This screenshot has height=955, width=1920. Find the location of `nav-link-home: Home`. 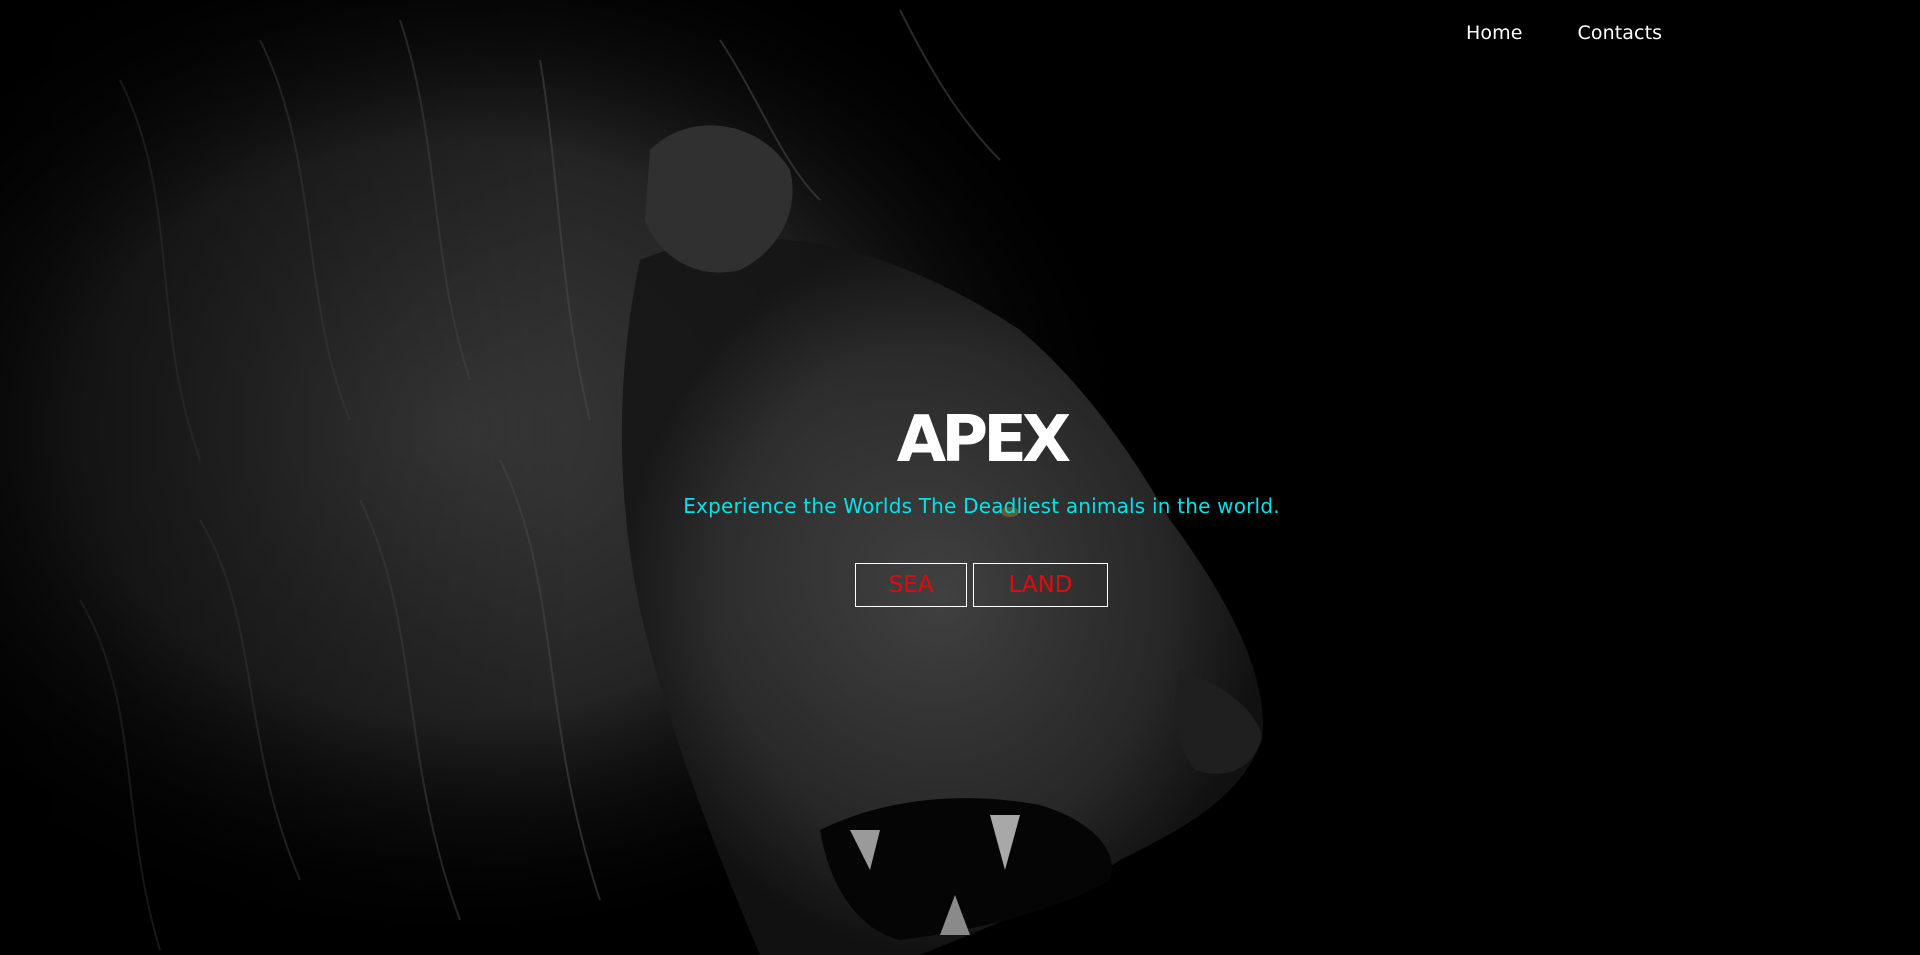

nav-link-home: Home is located at coordinates (1494, 33).